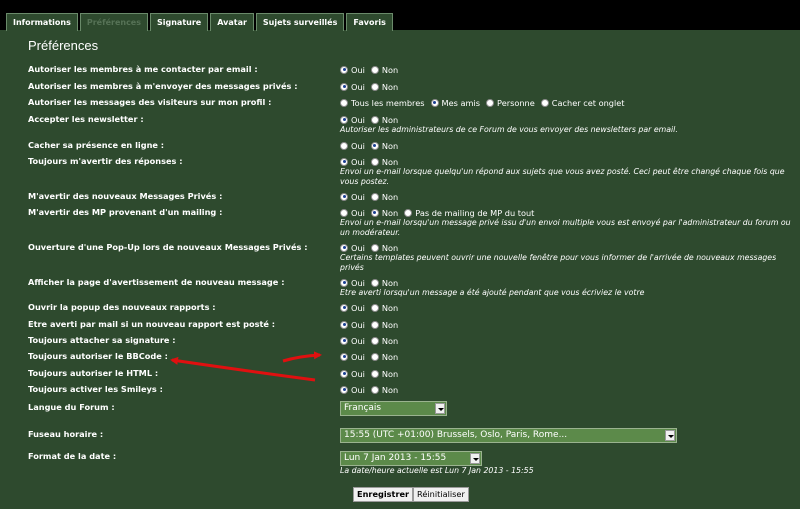 The width and height of the screenshot is (800, 509). What do you see at coordinates (232, 22) in the screenshot?
I see `tab-avatar: Avatar` at bounding box center [232, 22].